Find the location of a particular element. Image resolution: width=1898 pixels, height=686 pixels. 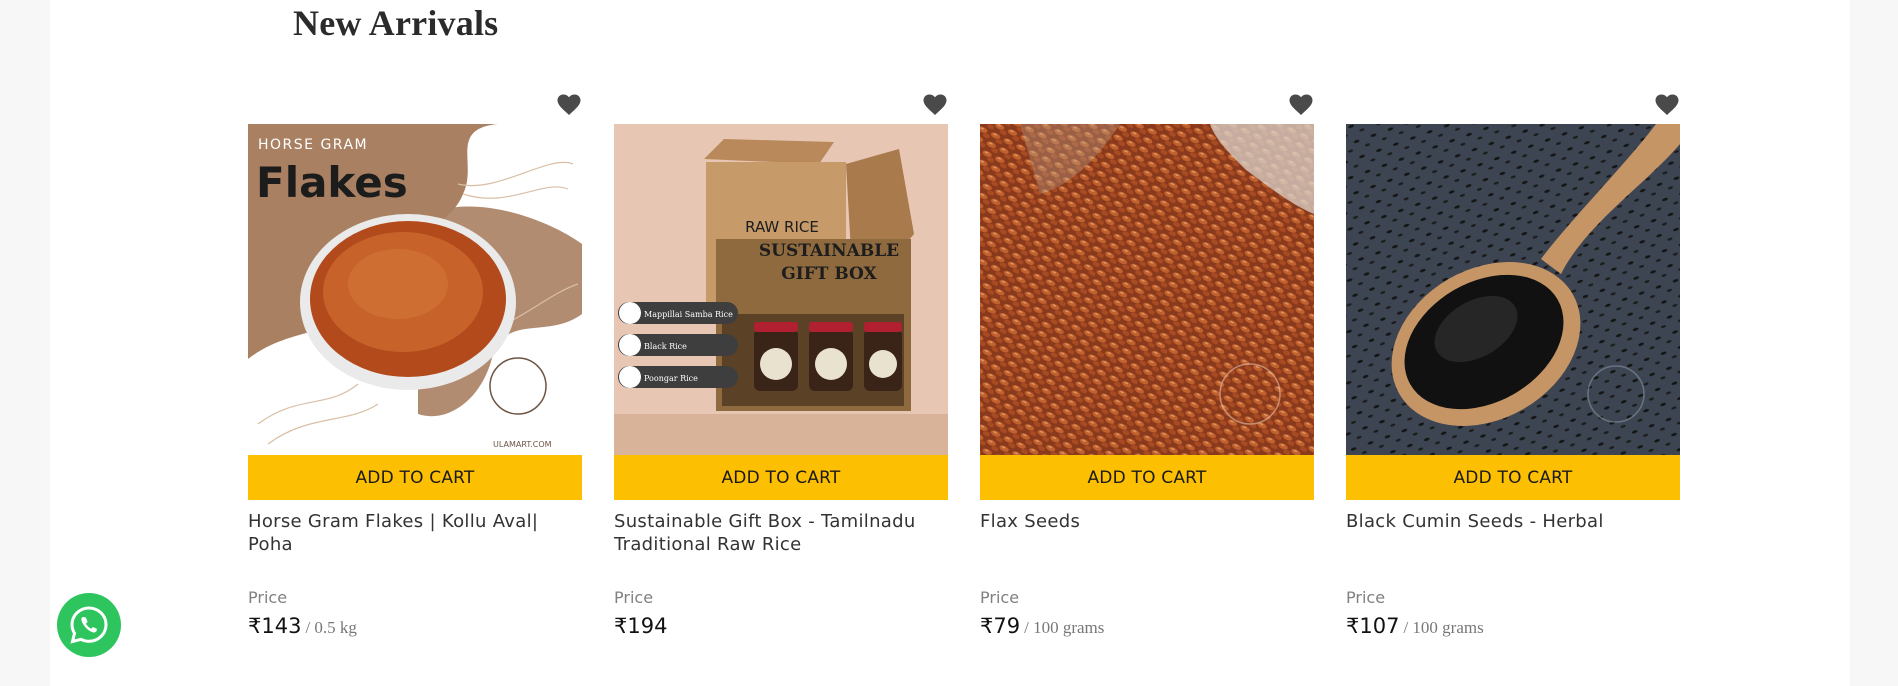

svg-text: Mappillai Samba Rice is located at coordinates (688, 314).